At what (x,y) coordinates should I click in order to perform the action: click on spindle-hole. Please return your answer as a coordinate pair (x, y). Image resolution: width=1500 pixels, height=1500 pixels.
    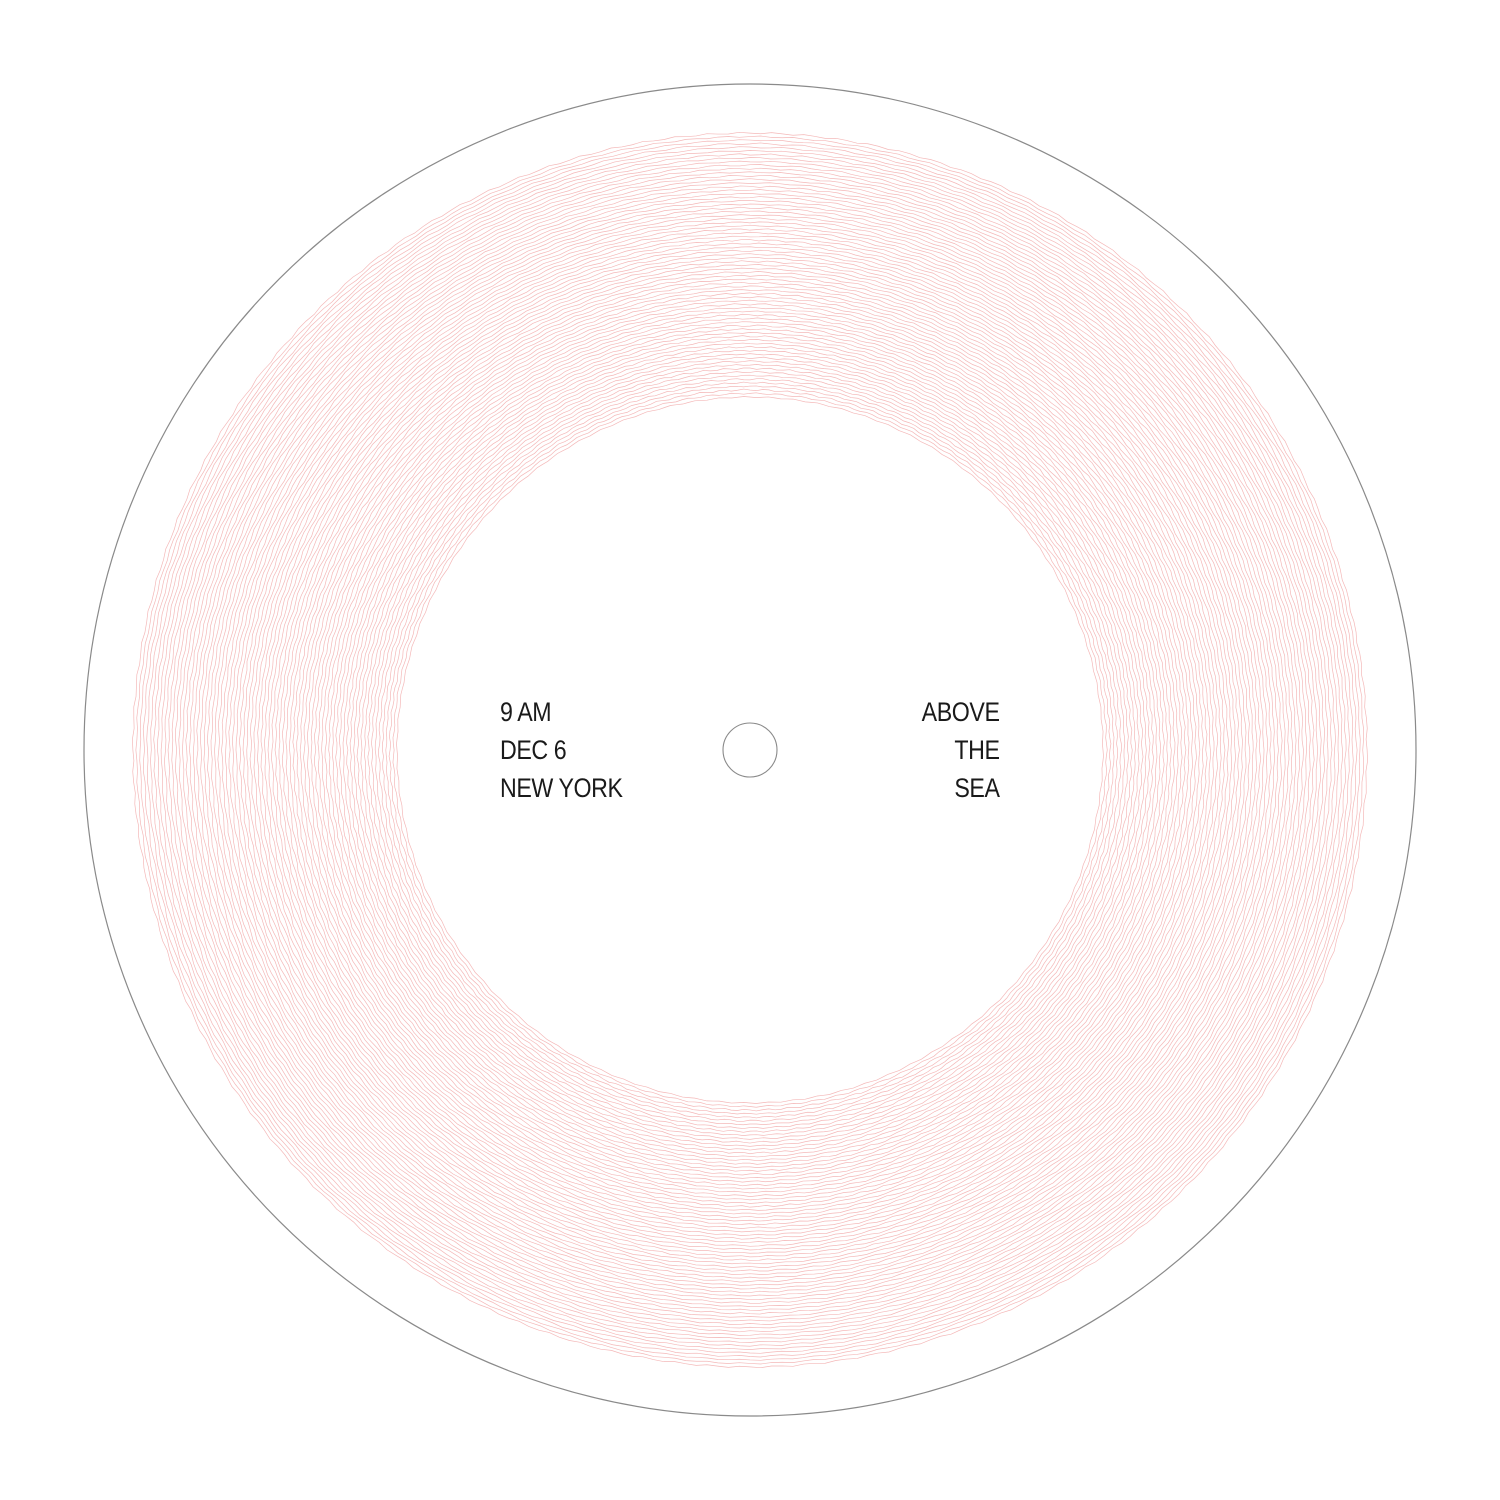
    Looking at the image, I should click on (750, 750).